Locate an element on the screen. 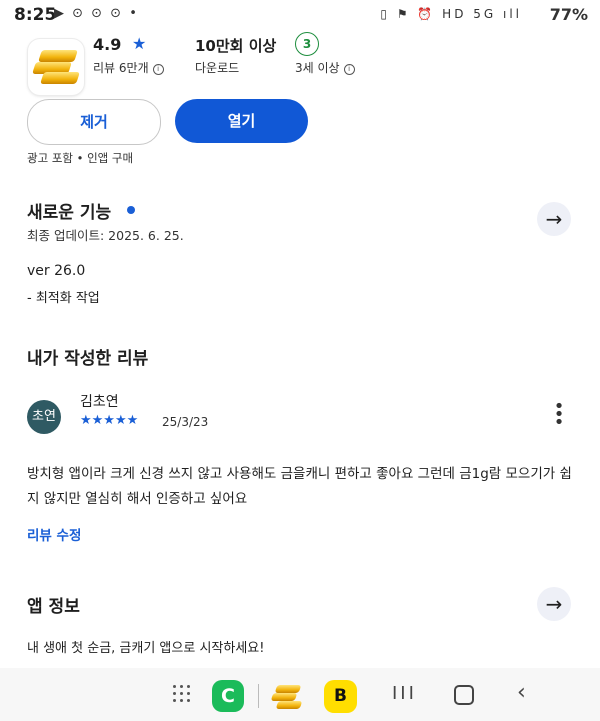 Image resolution: width=600 pixels, height=721 pixels. gold-bars-app-icon is located at coordinates (56, 67).